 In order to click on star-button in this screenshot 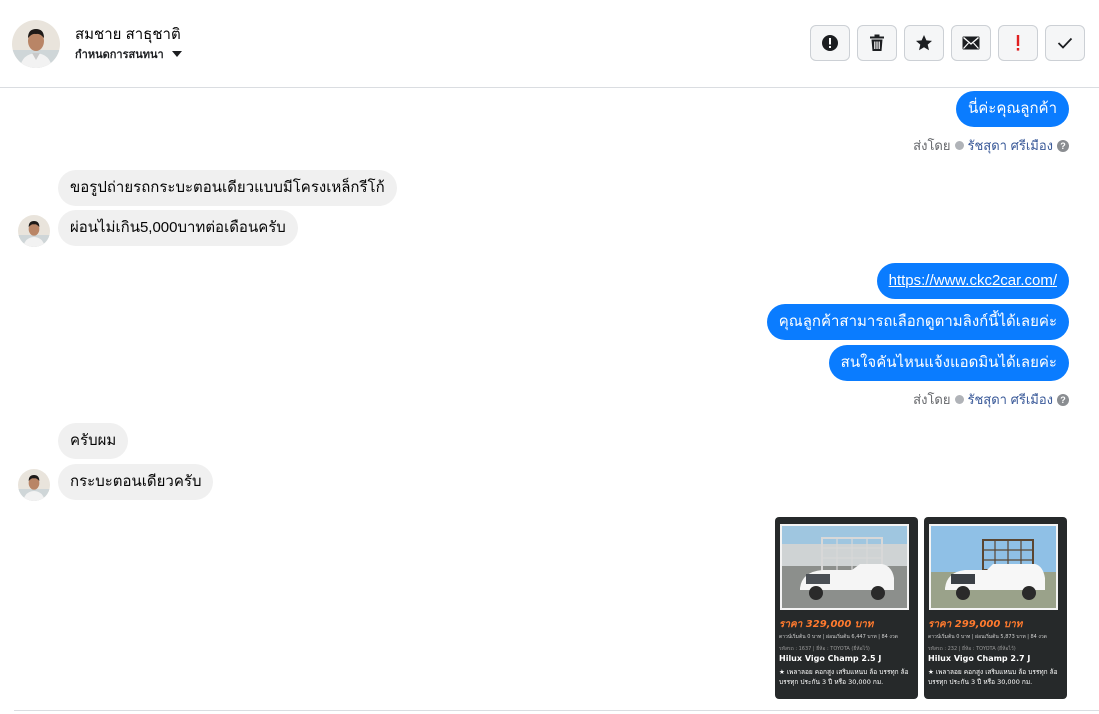, I will do `click(924, 43)`.